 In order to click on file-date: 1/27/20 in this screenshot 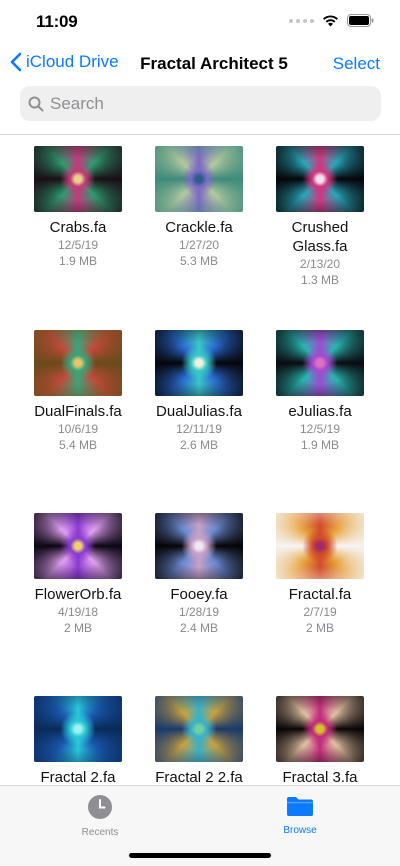, I will do `click(199, 245)`.